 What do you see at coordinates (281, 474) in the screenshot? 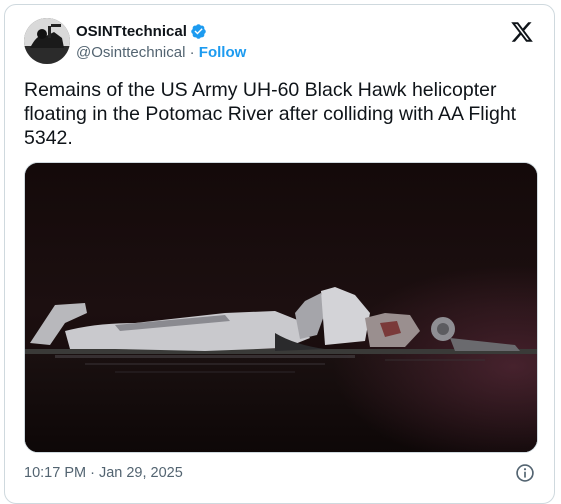
I see `tweet-footer: 10:17 PM · Jan 29, 2025` at bounding box center [281, 474].